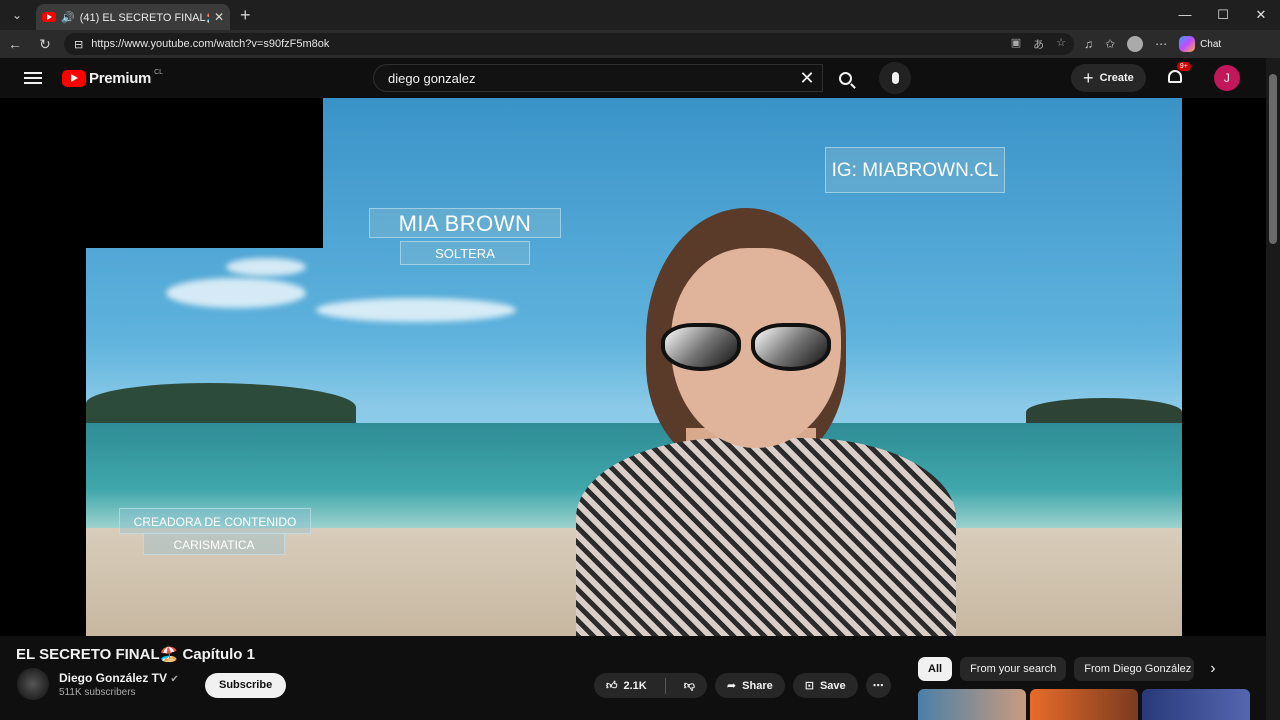  Describe the element at coordinates (161, 173) in the screenshot. I see `black-overlay-block` at that location.